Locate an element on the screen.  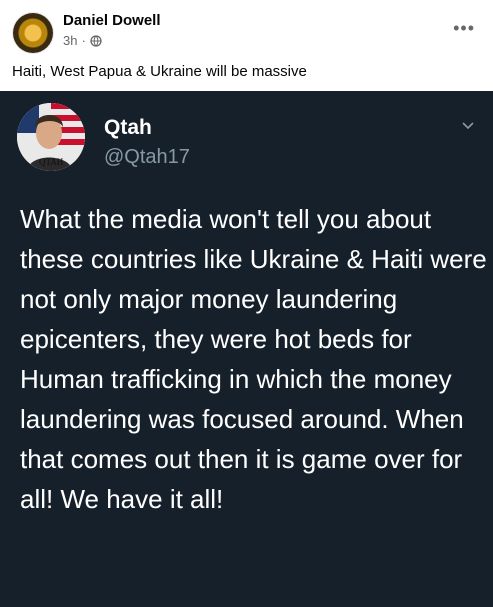
tweet-avatar: QTAH is located at coordinates (51, 137).